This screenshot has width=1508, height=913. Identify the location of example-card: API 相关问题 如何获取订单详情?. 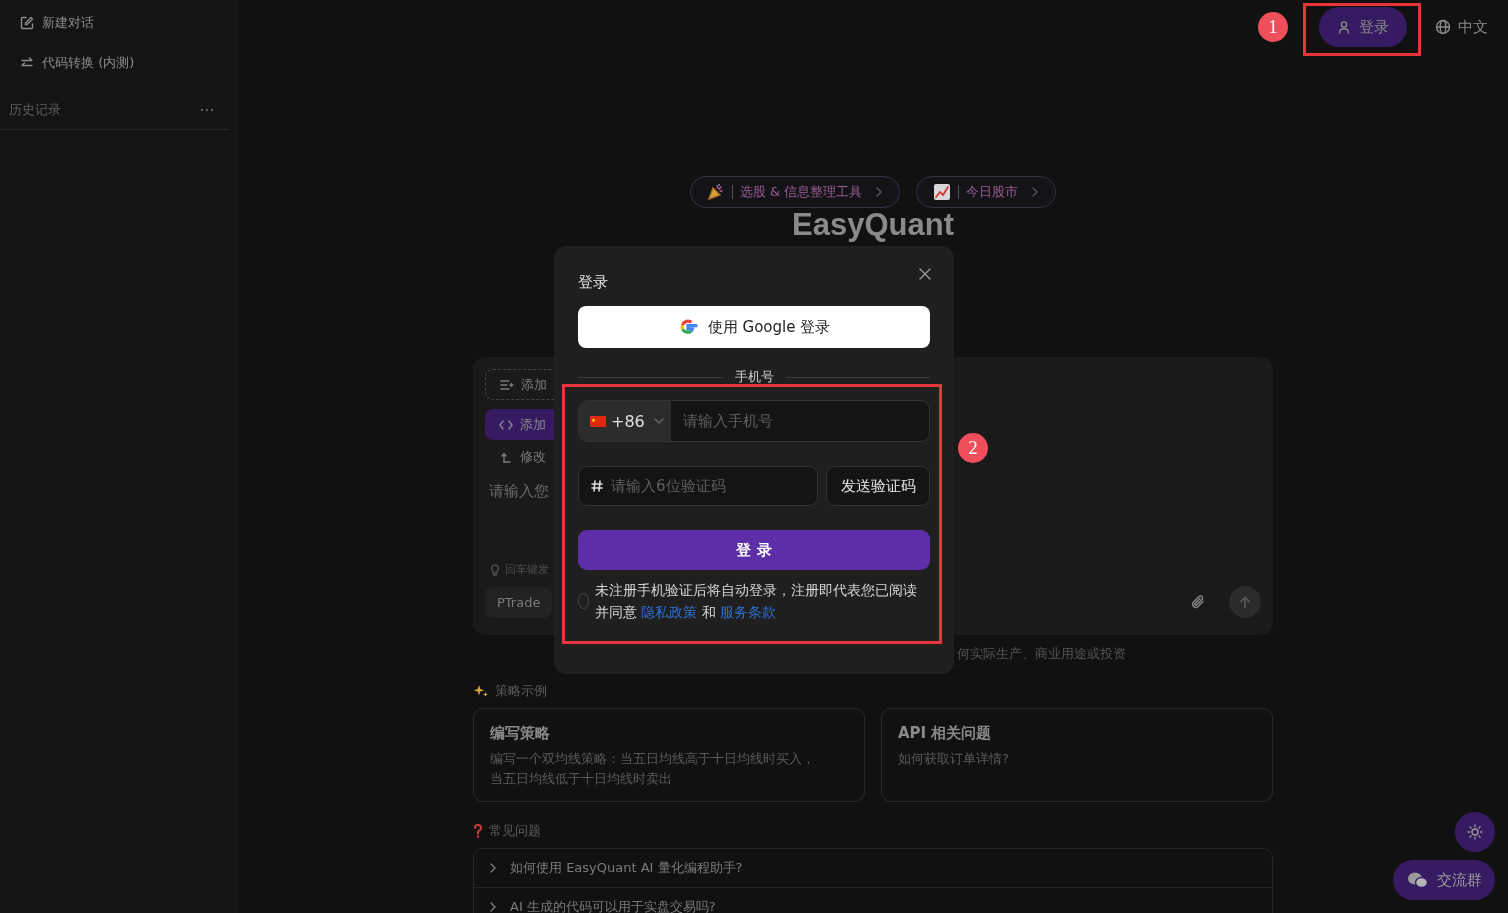
(1077, 755).